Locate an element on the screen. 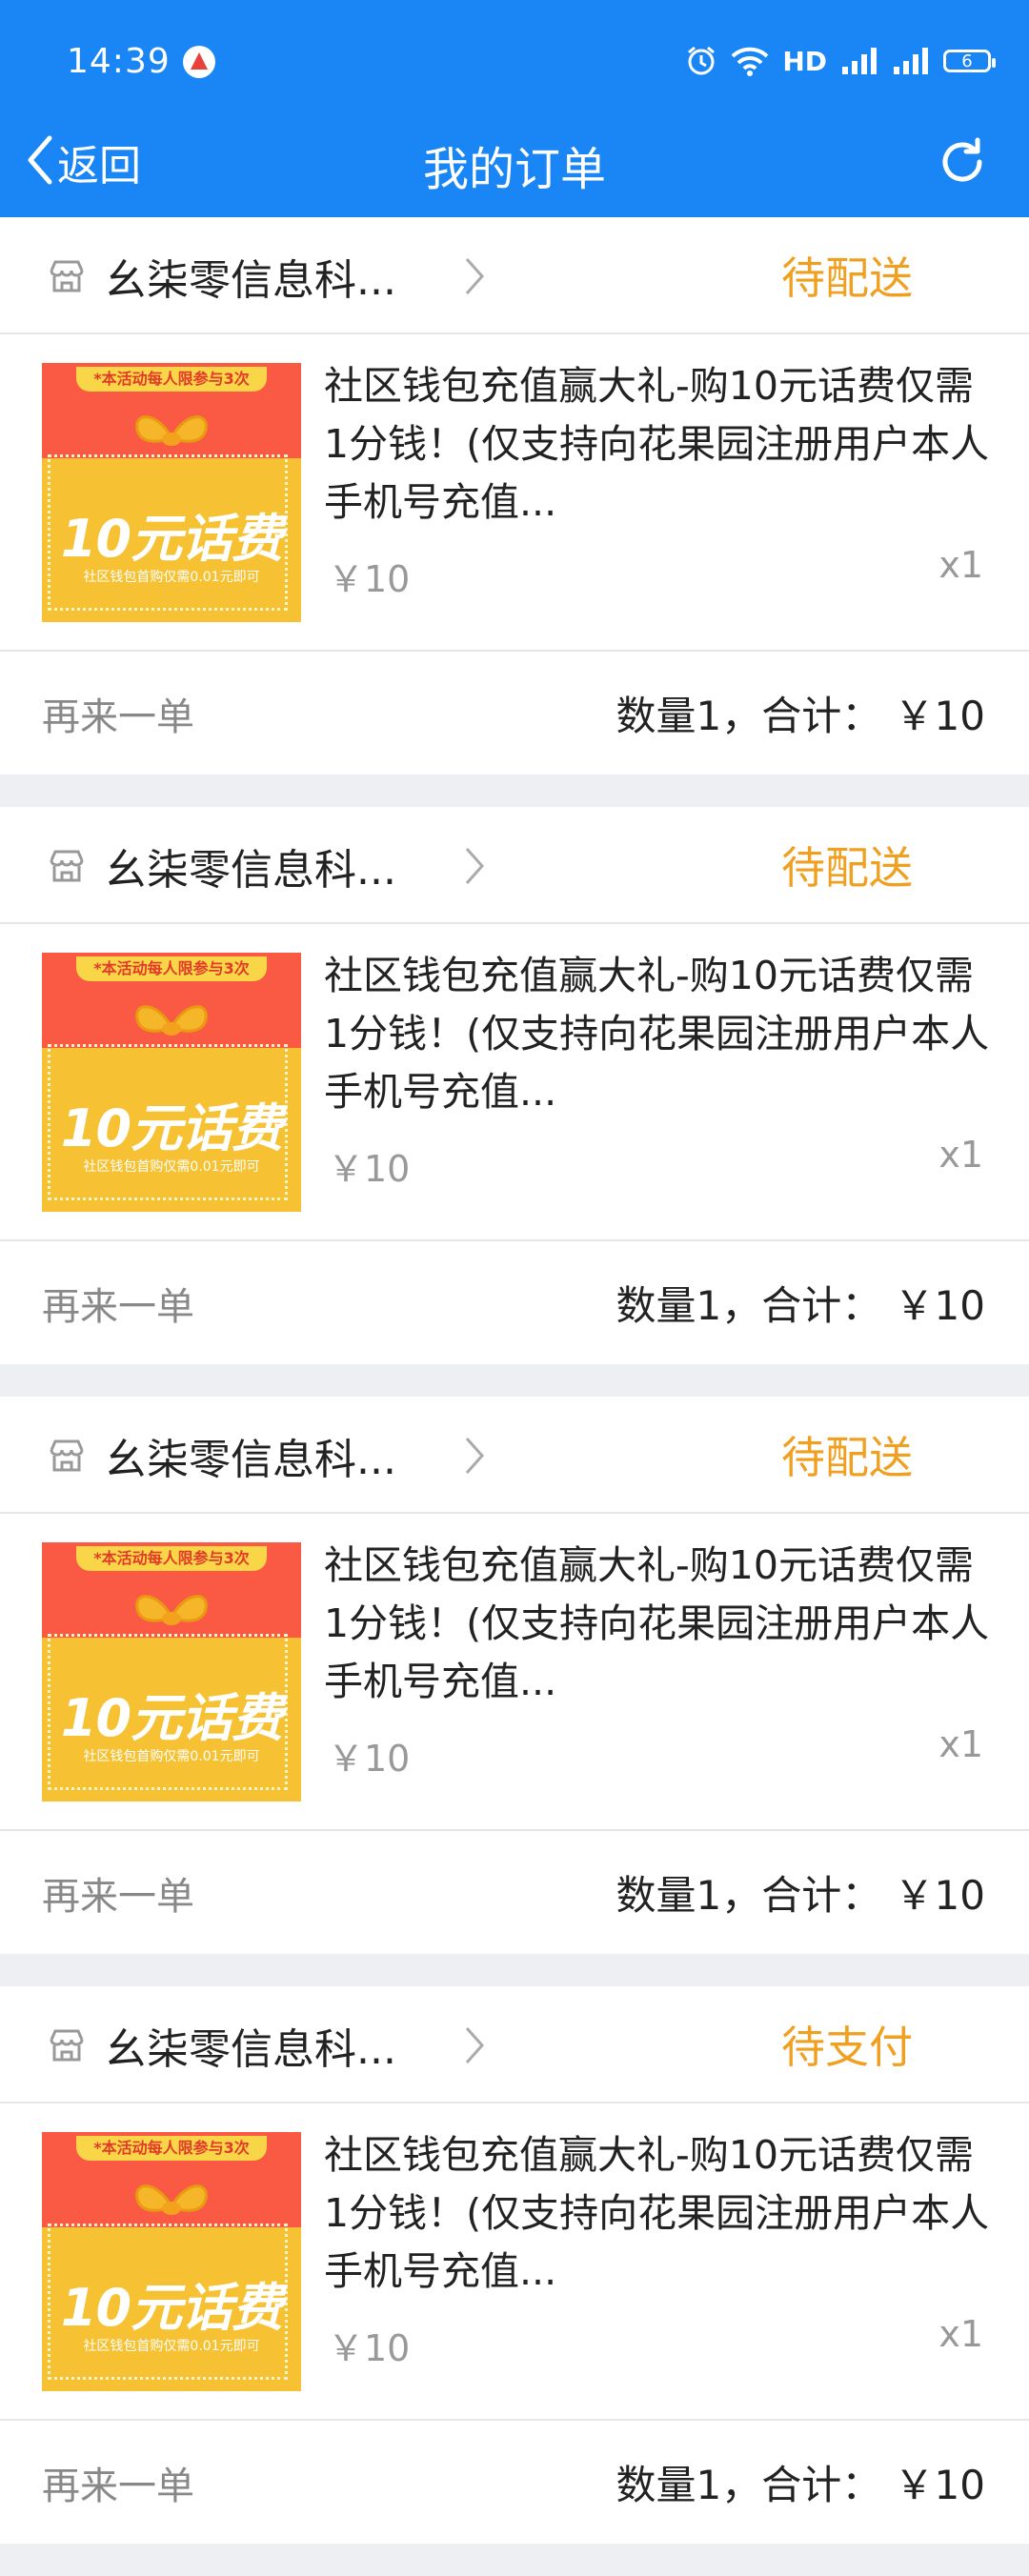 This screenshot has height=2576, width=1029. wifi-icon is located at coordinates (750, 61).